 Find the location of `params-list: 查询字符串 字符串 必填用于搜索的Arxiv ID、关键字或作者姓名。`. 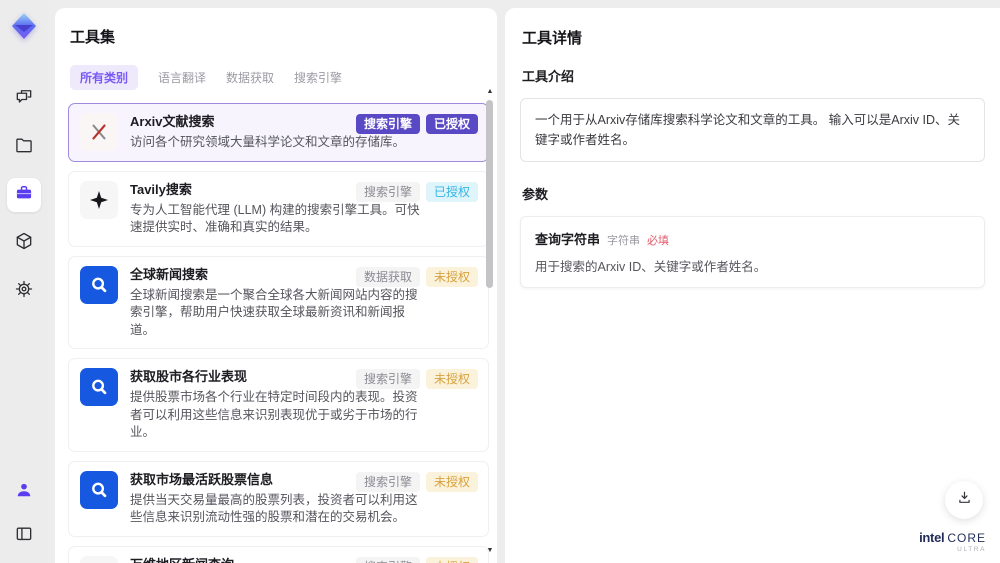

params-list: 查询字符串 字符串 必填用于搜索的Arxiv ID、关键字或作者姓名。 is located at coordinates (752, 252).